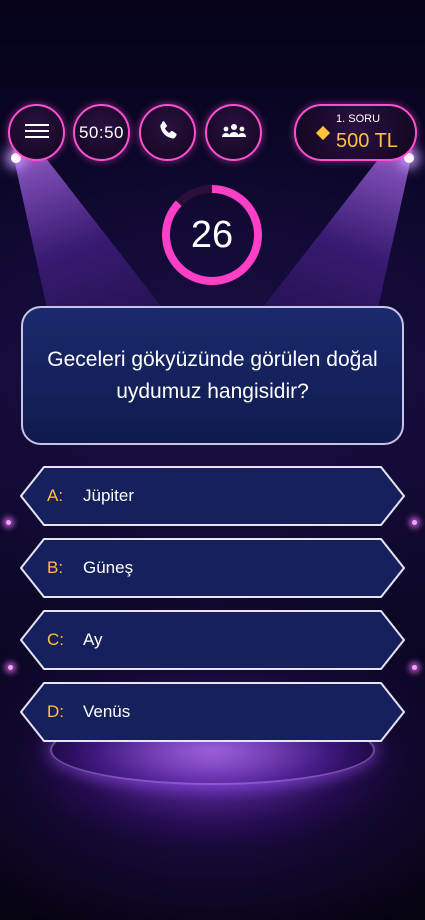  What do you see at coordinates (55, 711) in the screenshot?
I see `answer-letter: D:` at bounding box center [55, 711].